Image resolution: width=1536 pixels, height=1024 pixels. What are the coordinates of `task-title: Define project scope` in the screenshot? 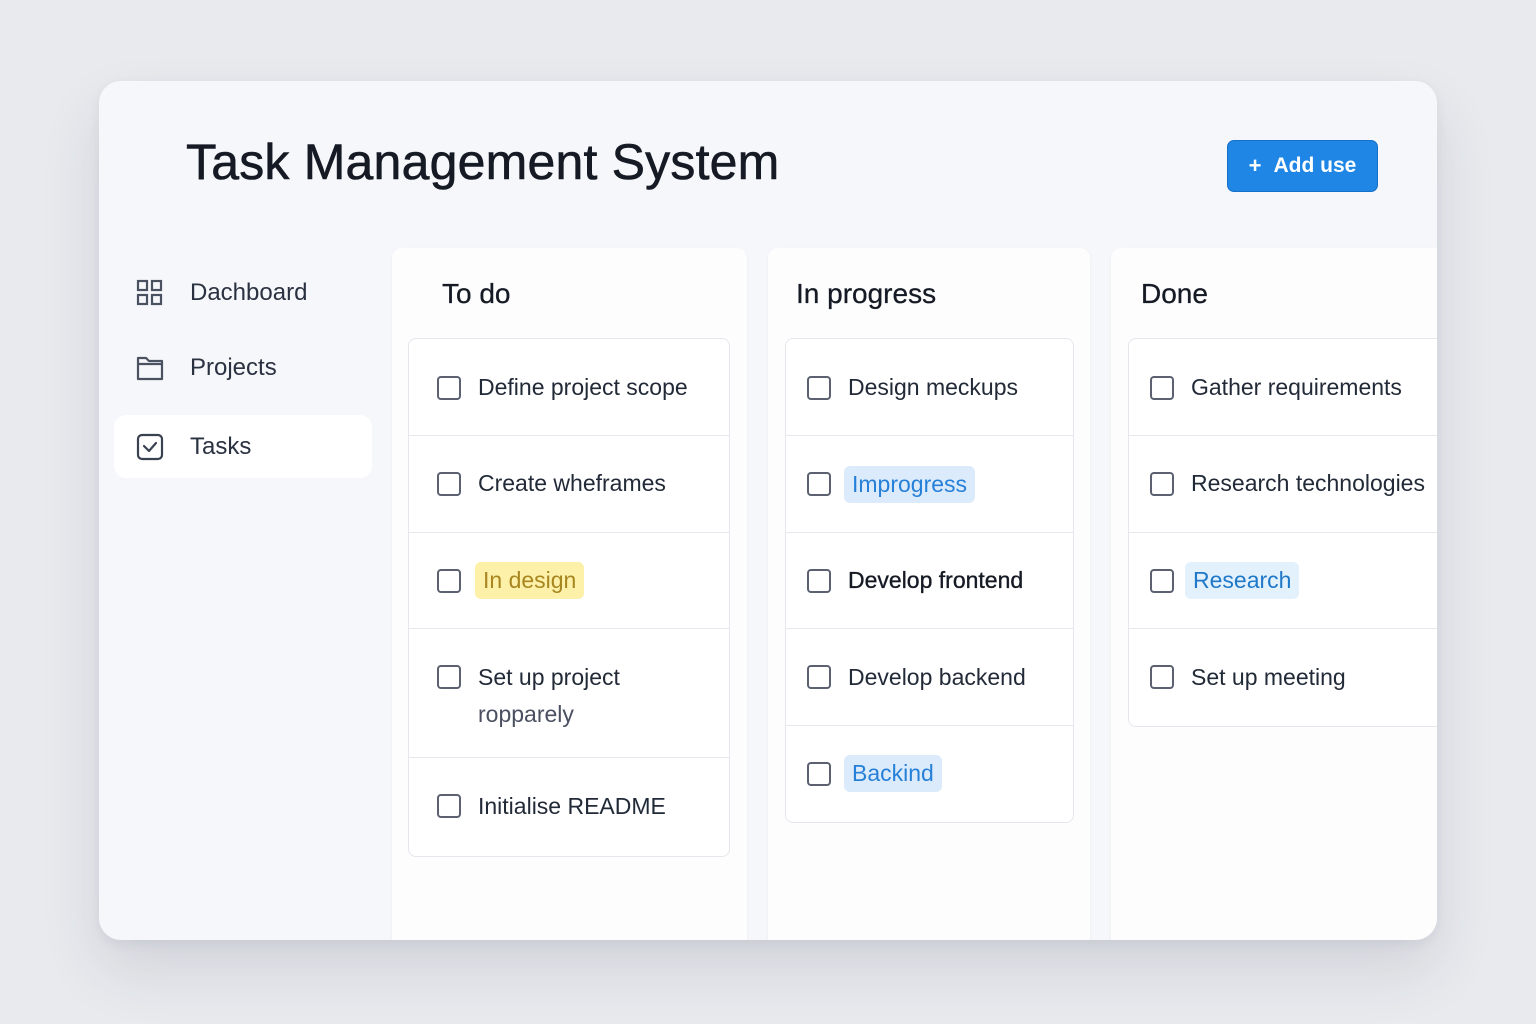 It's located at (583, 387).